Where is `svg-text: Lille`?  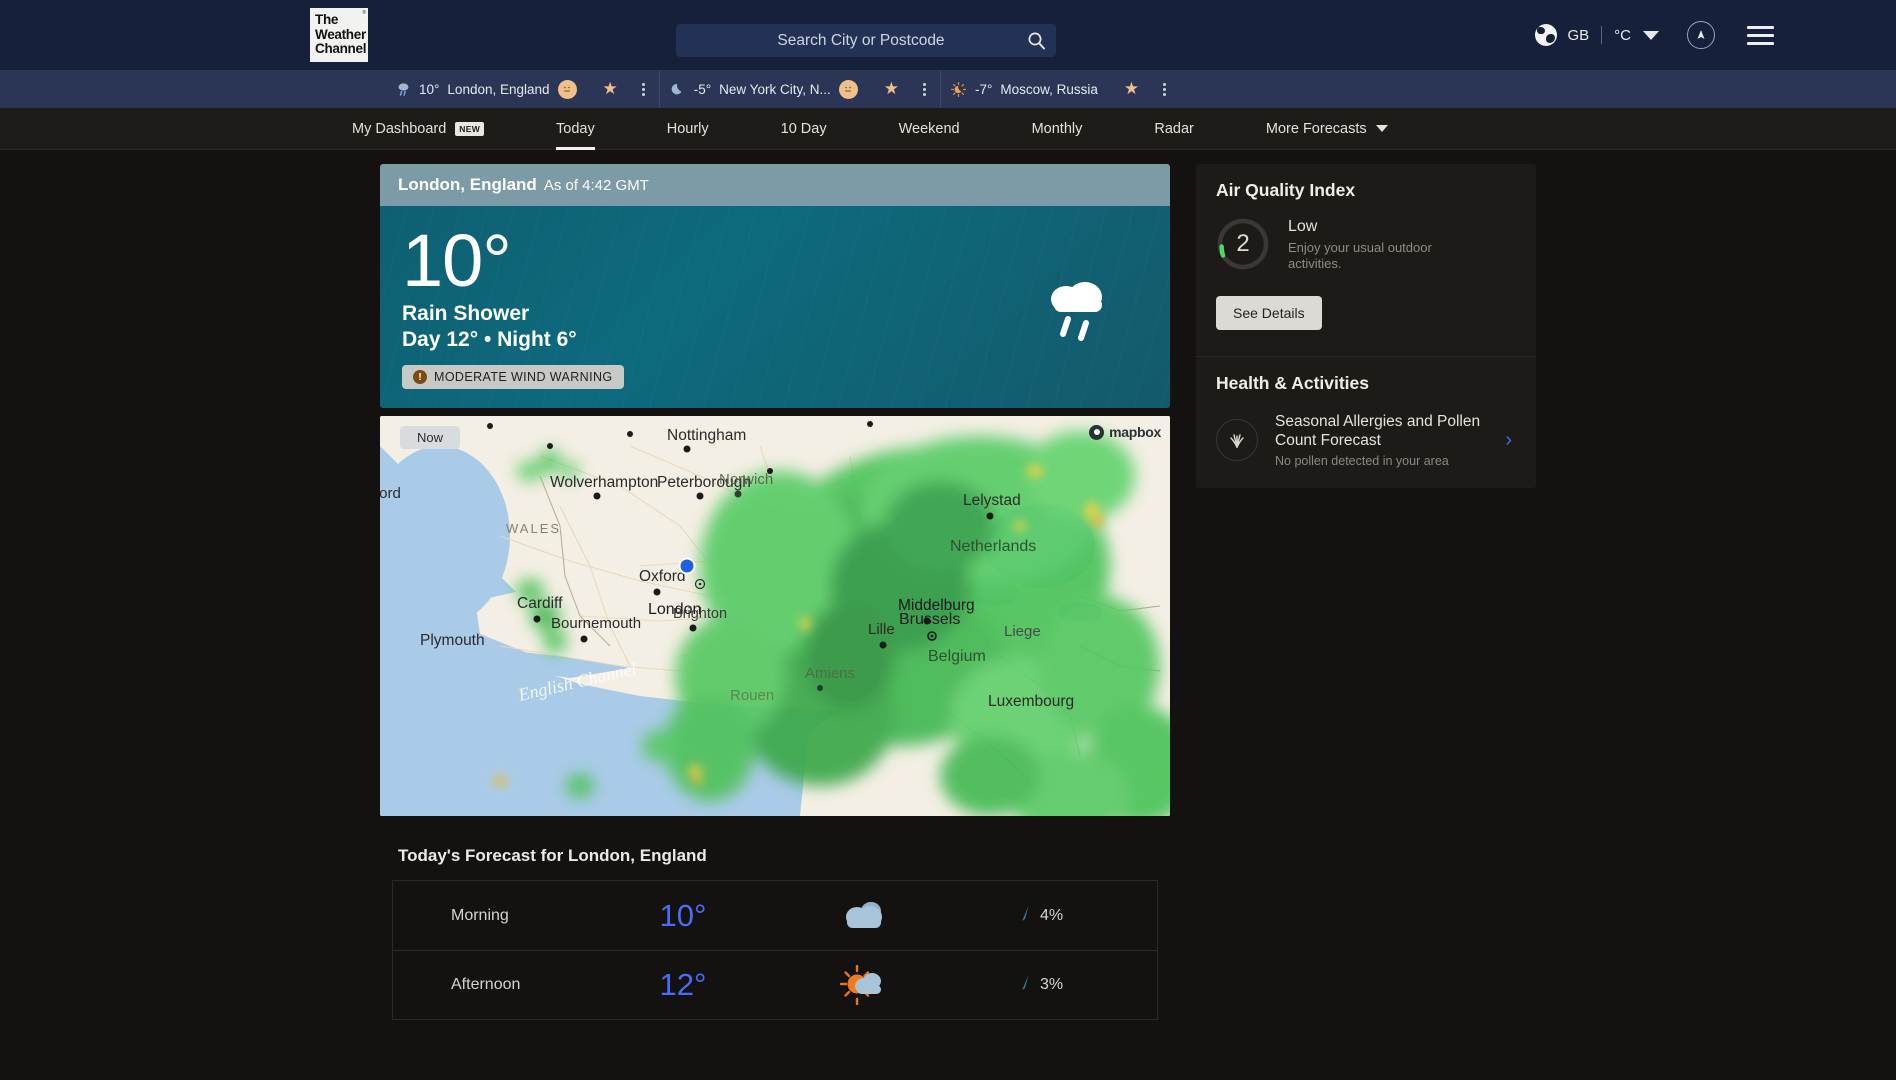
svg-text: Lille is located at coordinates (881, 629).